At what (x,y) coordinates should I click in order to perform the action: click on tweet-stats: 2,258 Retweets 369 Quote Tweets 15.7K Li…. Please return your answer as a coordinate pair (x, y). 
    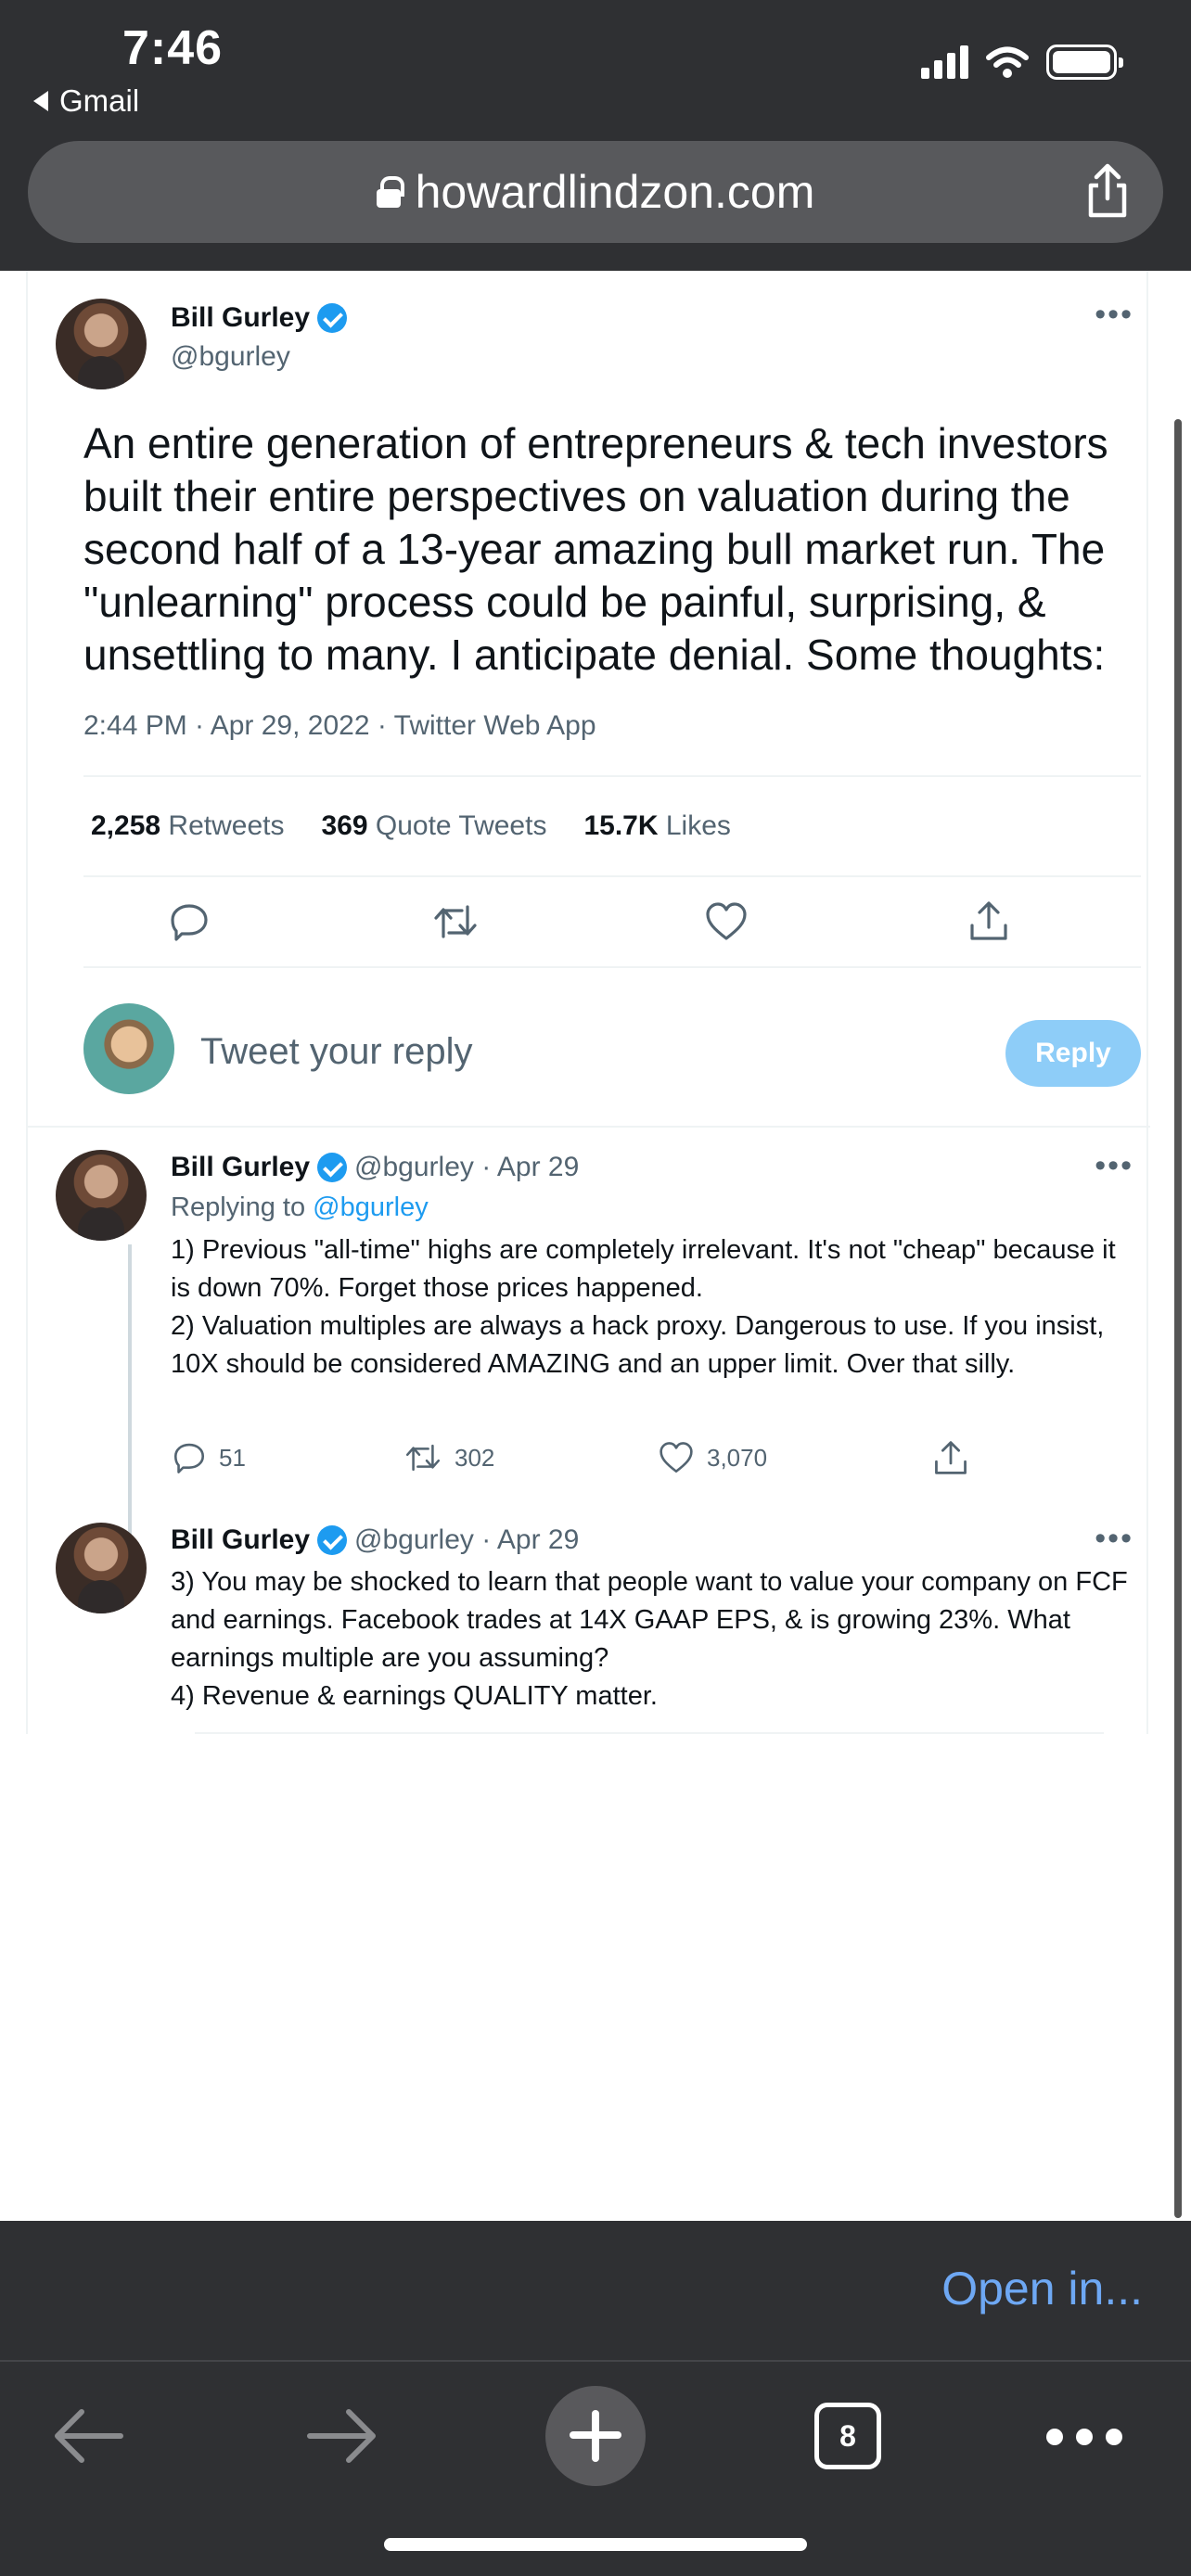
    Looking at the image, I should click on (411, 826).